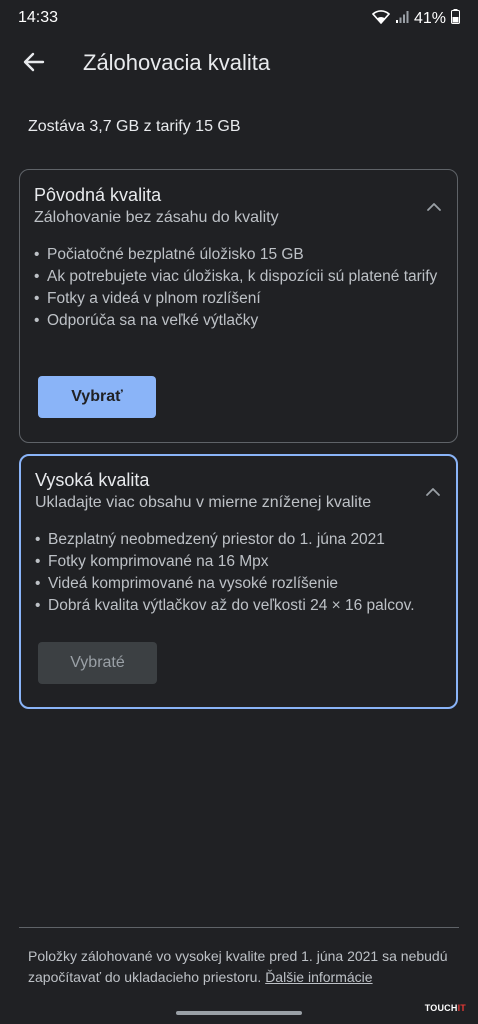  I want to click on gesture-nav-handle, so click(239, 1013).